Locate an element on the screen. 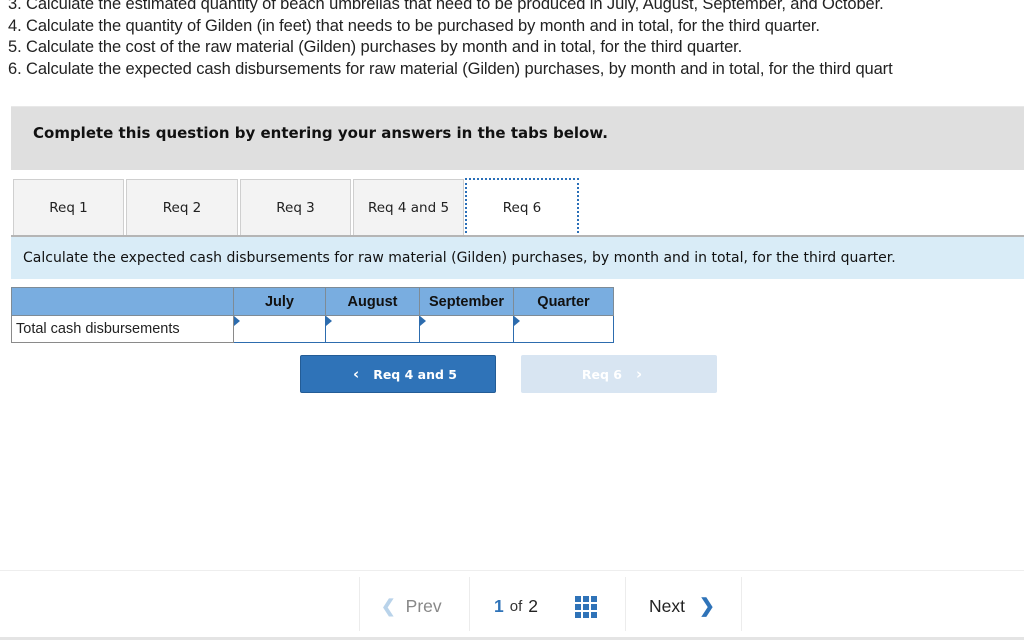 The width and height of the screenshot is (1024, 640). quarter-input-cell is located at coordinates (563, 329).